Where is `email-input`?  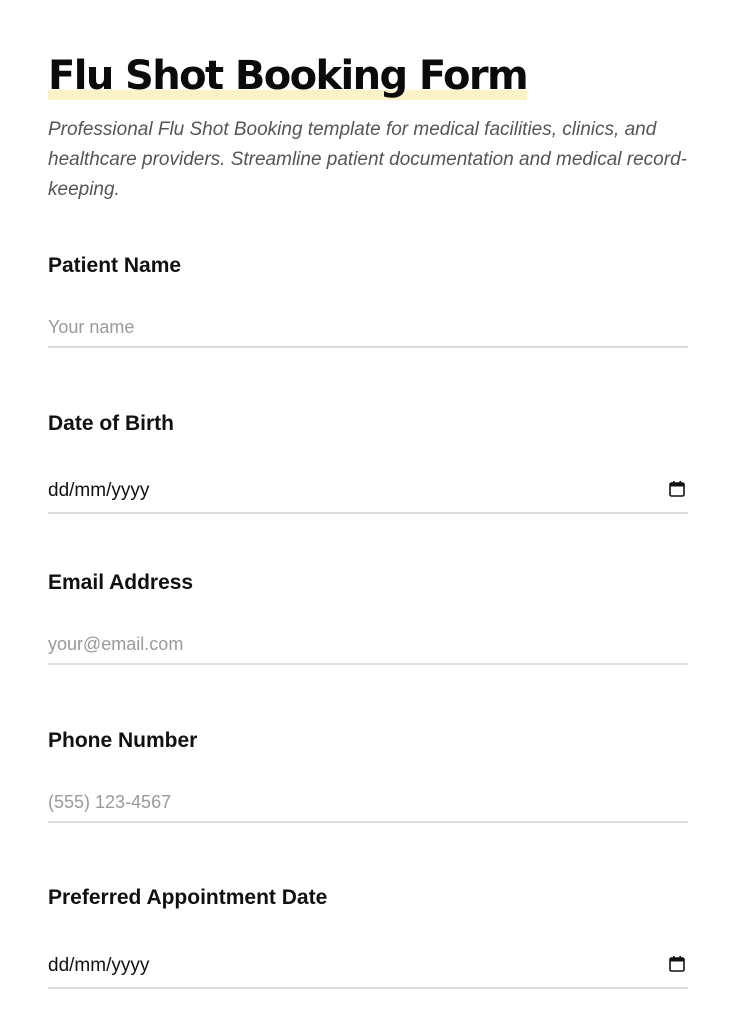 email-input is located at coordinates (368, 644).